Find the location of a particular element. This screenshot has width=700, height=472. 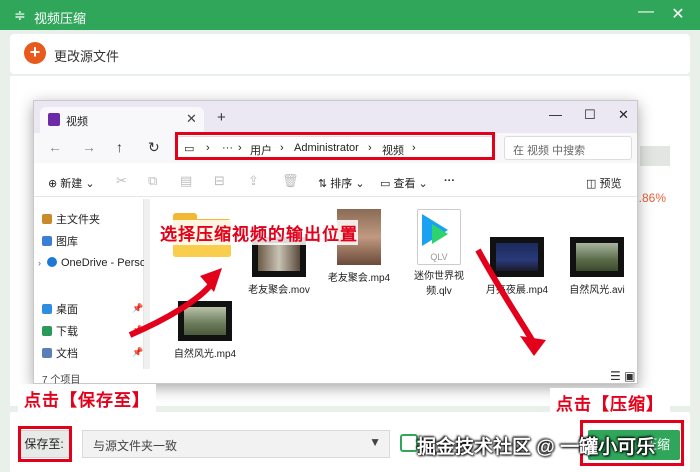

breadcrumb-users: 用户 is located at coordinates (261, 150).